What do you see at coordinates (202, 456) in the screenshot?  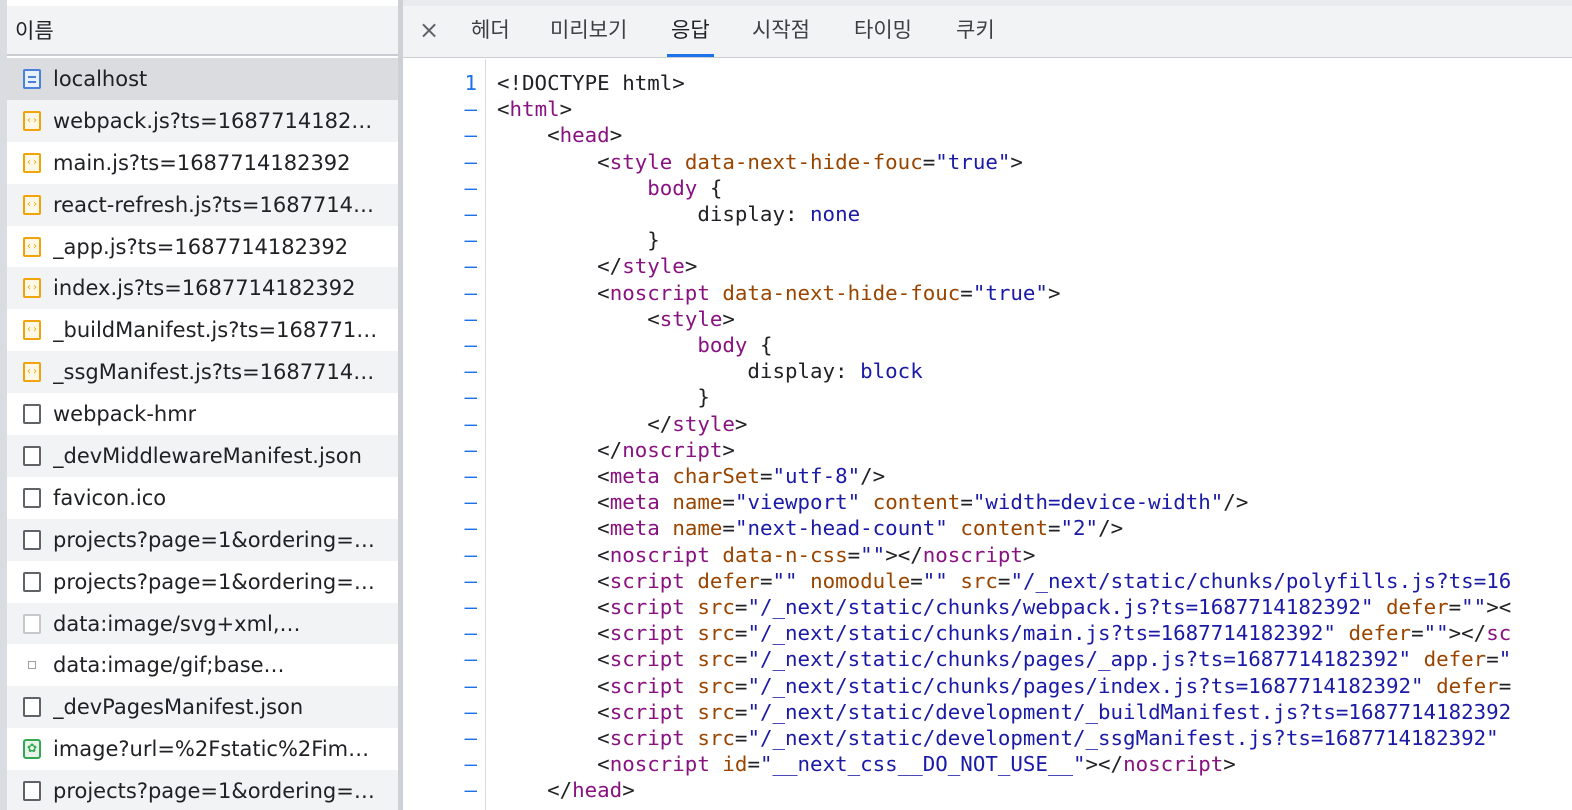 I see `request-row: _devMiddlewareManifest.json` at bounding box center [202, 456].